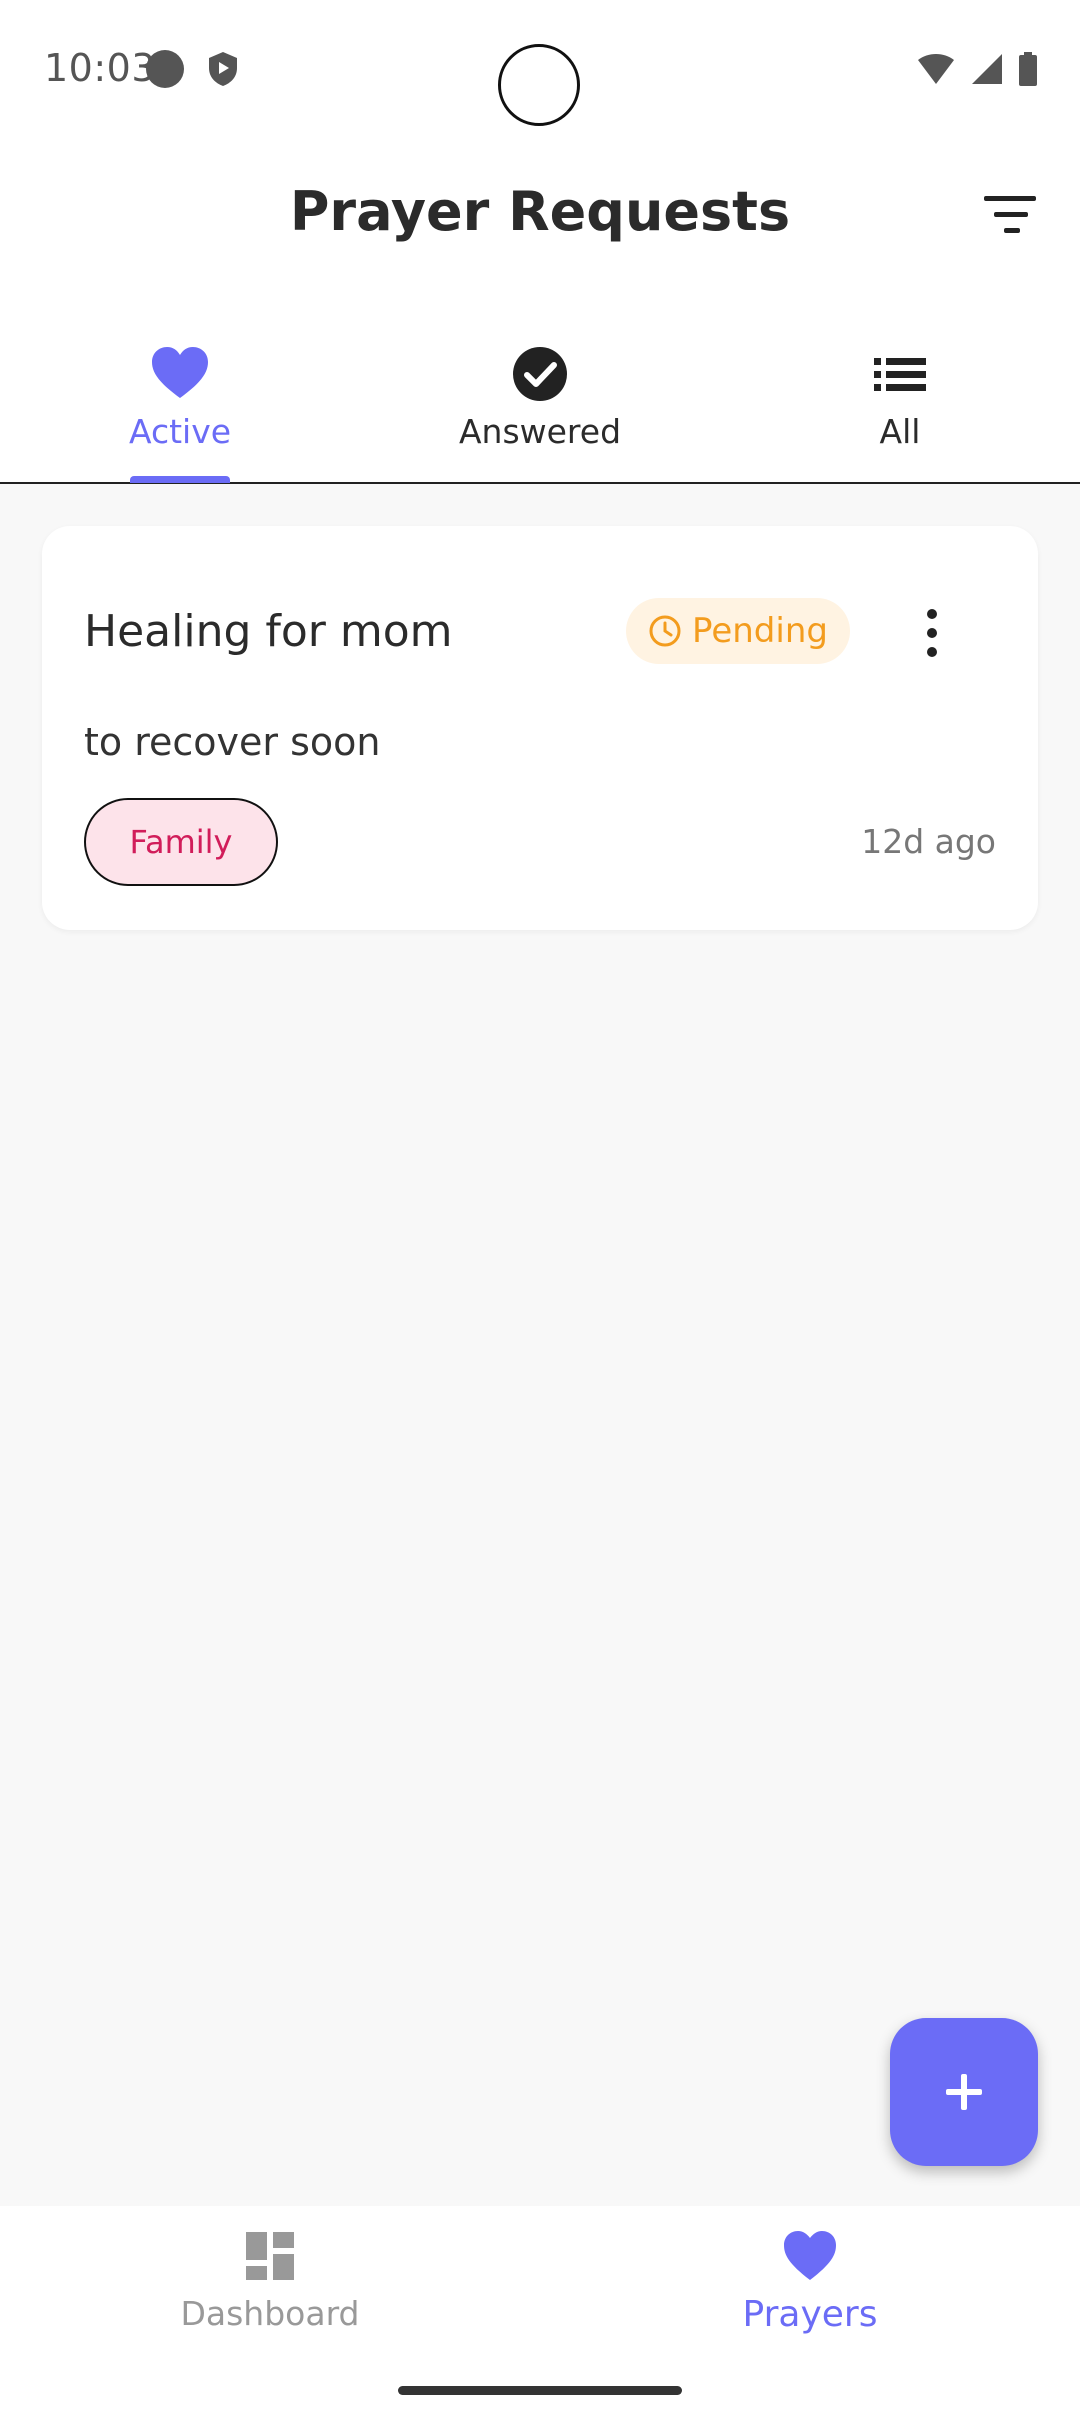 The image size is (1080, 2424). What do you see at coordinates (223, 69) in the screenshot?
I see `shield-icon` at bounding box center [223, 69].